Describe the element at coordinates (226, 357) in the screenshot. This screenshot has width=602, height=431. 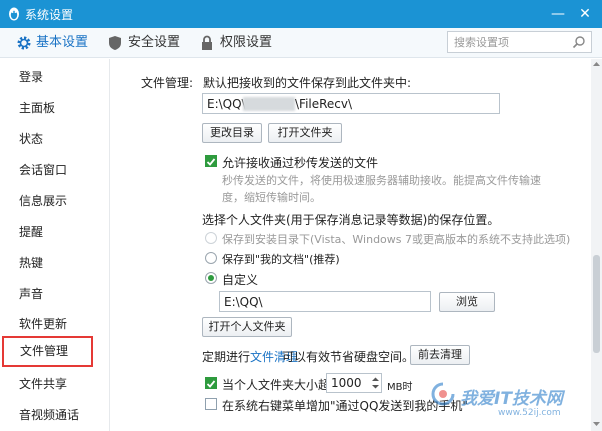
I see `cleanup-prefix: 定期进行` at that location.